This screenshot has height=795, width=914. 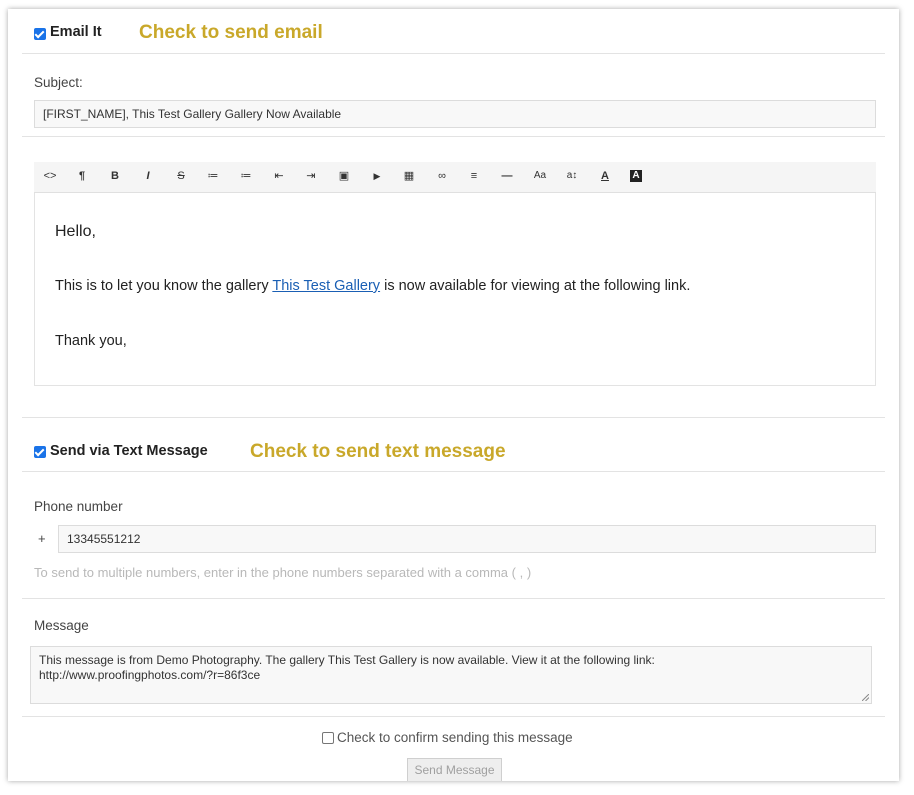 What do you see at coordinates (58, 82) in the screenshot?
I see `subject-label: Subject:` at bounding box center [58, 82].